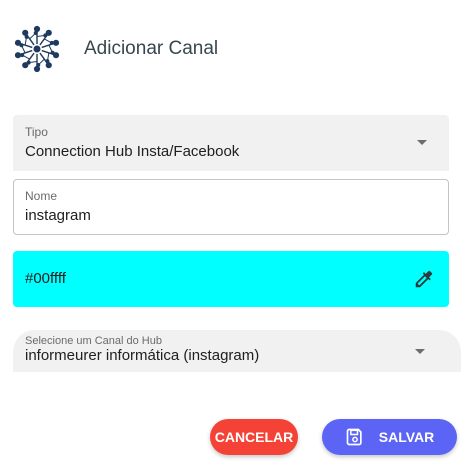 This screenshot has height=467, width=470. Describe the element at coordinates (37, 49) in the screenshot. I see `hub-network-icon` at that location.